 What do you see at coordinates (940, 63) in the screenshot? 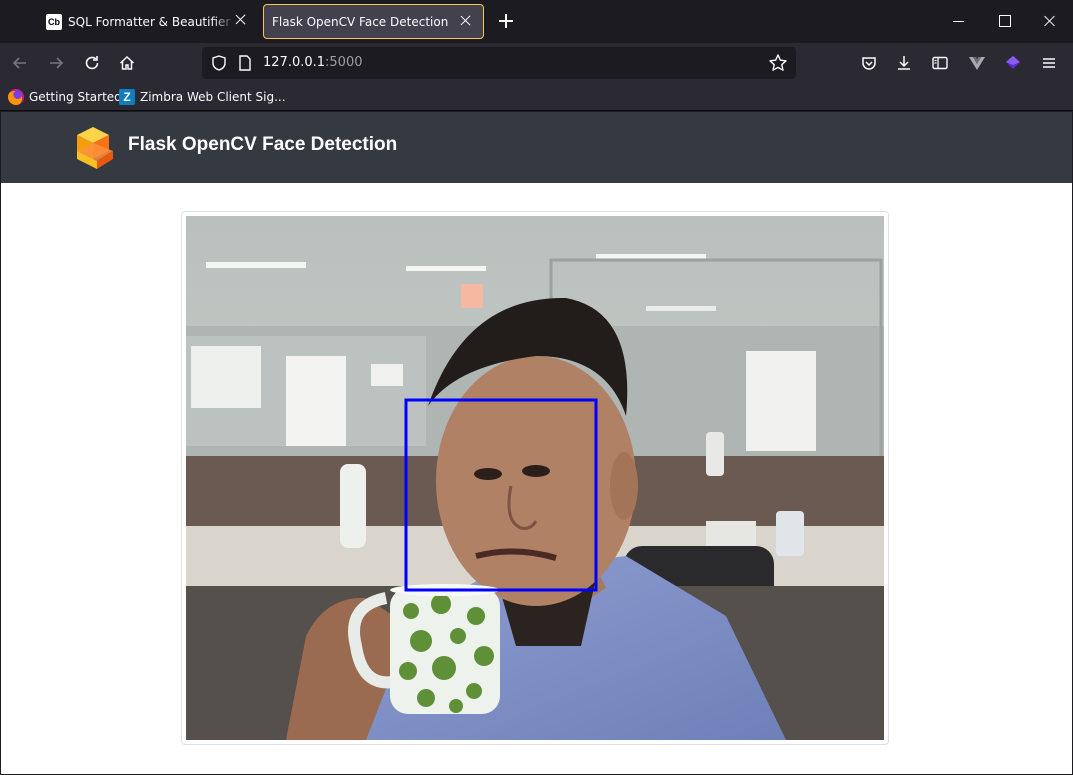
I see `sidebar-icon` at bounding box center [940, 63].